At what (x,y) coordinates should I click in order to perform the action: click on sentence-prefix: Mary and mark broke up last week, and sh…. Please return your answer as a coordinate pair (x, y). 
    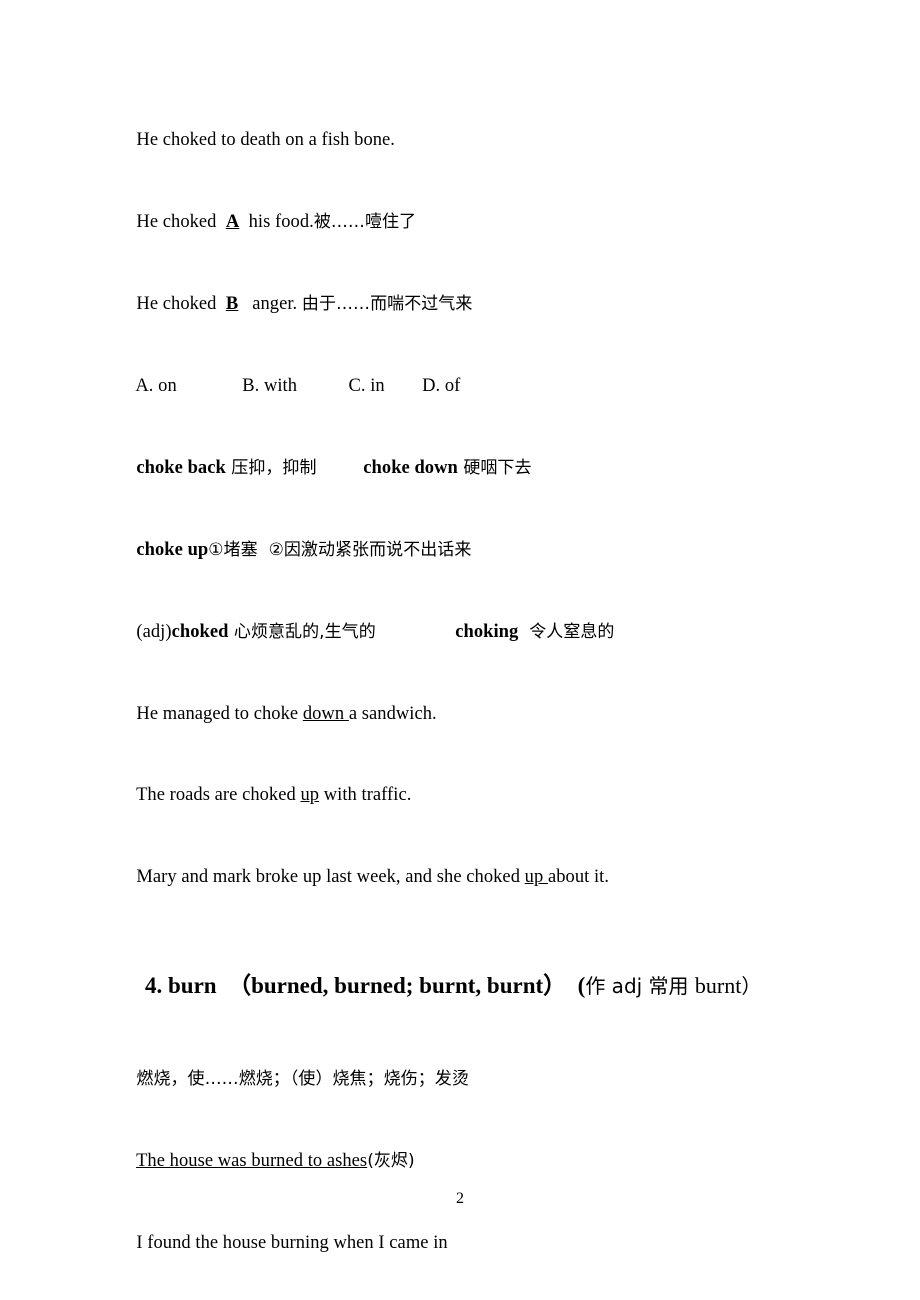
    Looking at the image, I should click on (330, 877).